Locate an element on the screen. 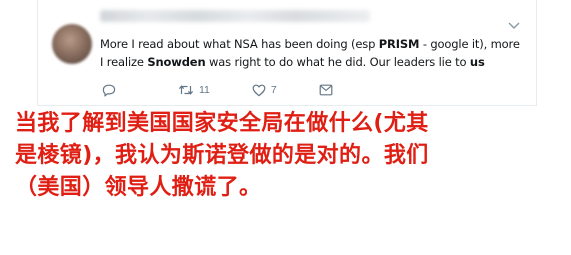 The image size is (571, 255). like-count: 7 is located at coordinates (273, 90).